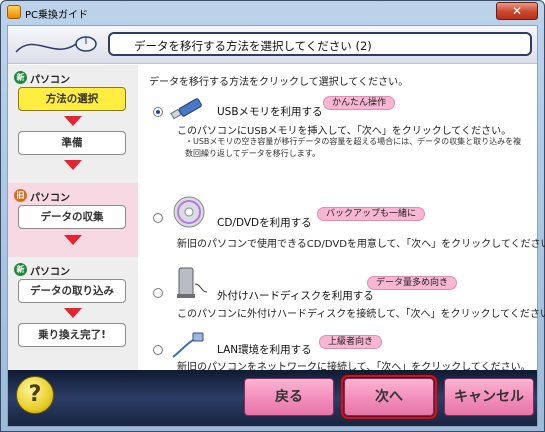 Image resolution: width=545 pixels, height=432 pixels. What do you see at coordinates (14, 12) in the screenshot?
I see `app-icon` at bounding box center [14, 12].